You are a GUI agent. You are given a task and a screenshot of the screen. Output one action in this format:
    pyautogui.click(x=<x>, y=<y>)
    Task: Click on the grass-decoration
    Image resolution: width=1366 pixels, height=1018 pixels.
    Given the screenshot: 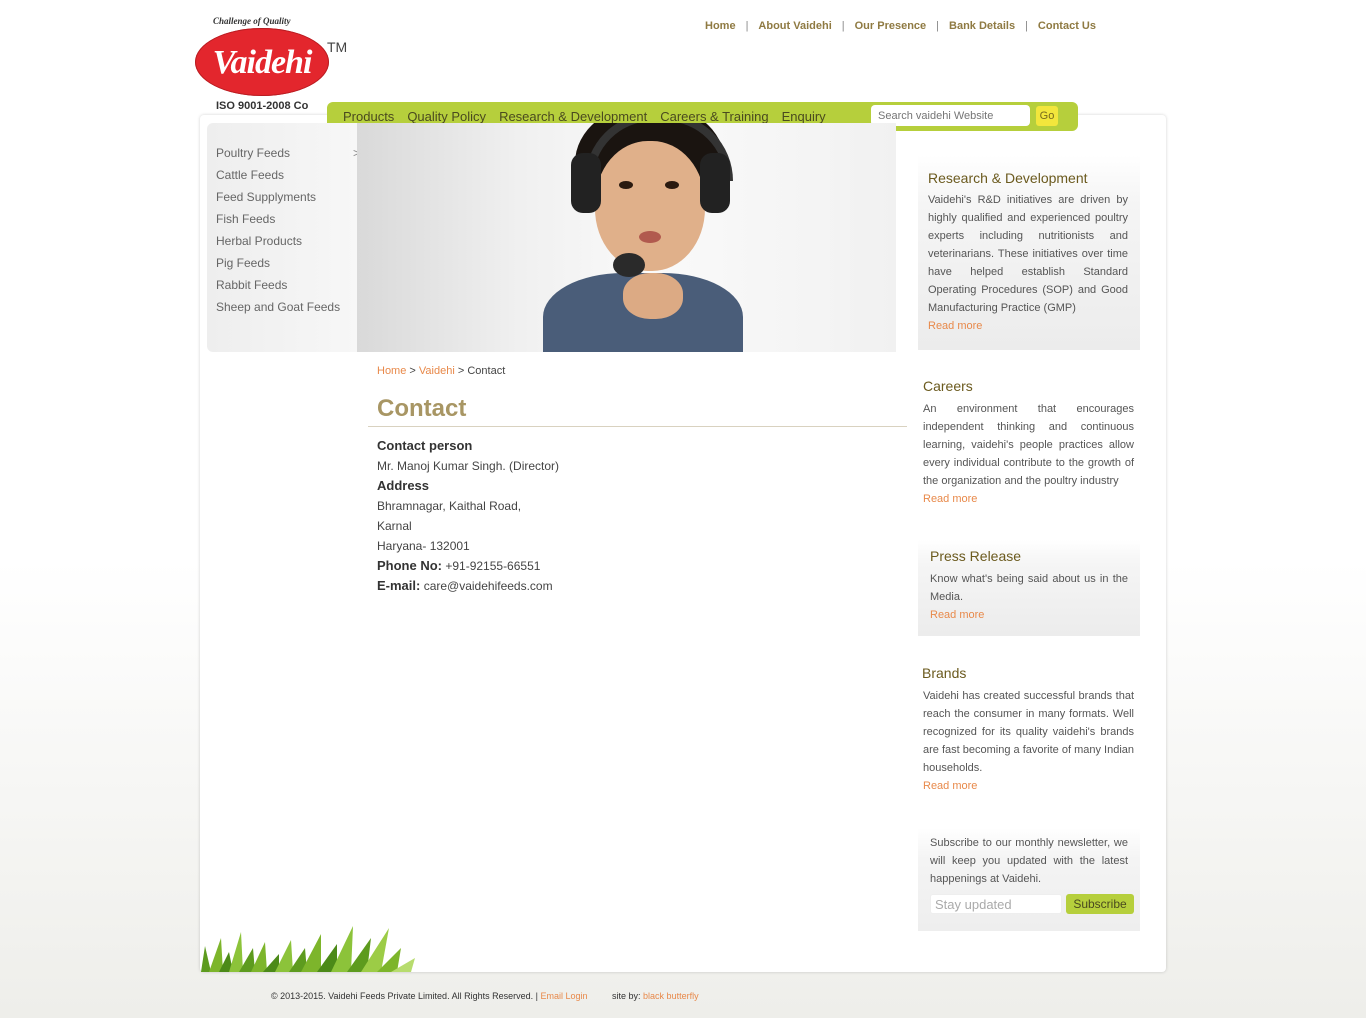 What is the action you would take?
    pyautogui.click(x=308, y=949)
    